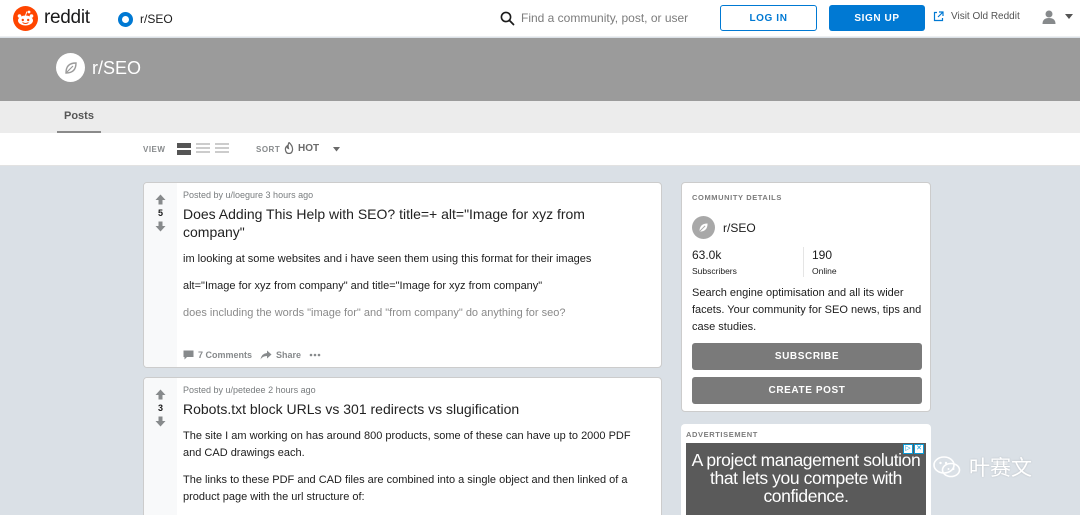 The width and height of the screenshot is (1080, 515). What do you see at coordinates (266, 355) in the screenshot?
I see `share-icon` at bounding box center [266, 355].